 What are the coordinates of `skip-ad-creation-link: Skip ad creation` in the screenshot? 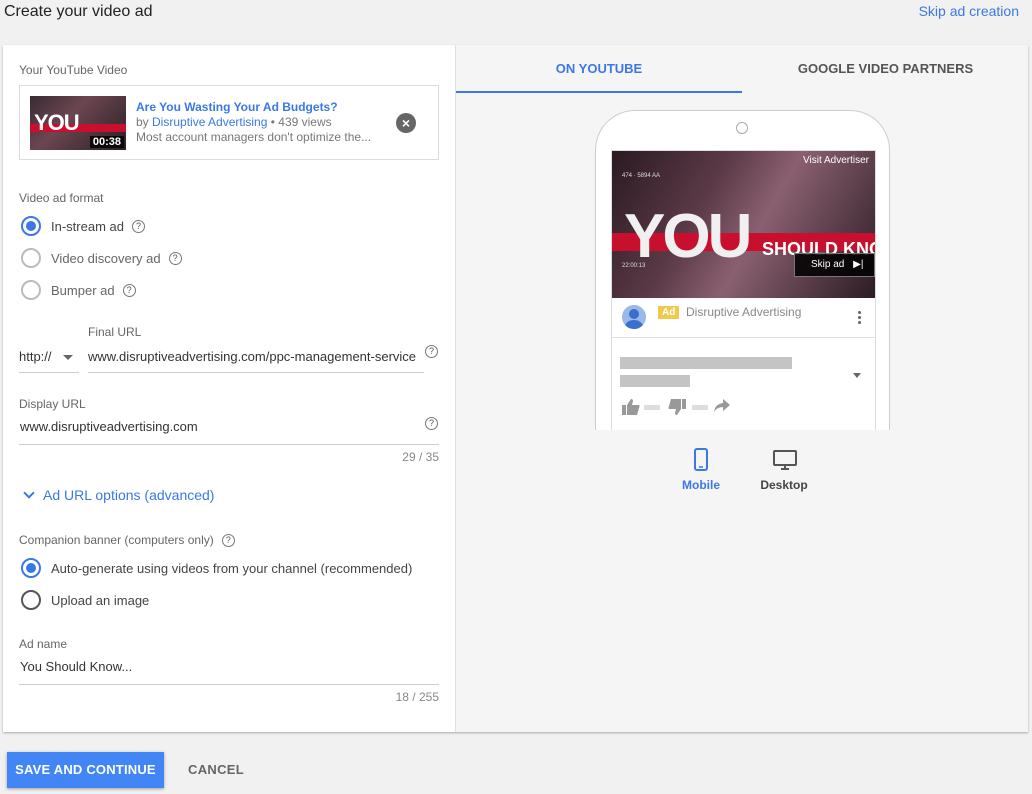 It's located at (969, 11).